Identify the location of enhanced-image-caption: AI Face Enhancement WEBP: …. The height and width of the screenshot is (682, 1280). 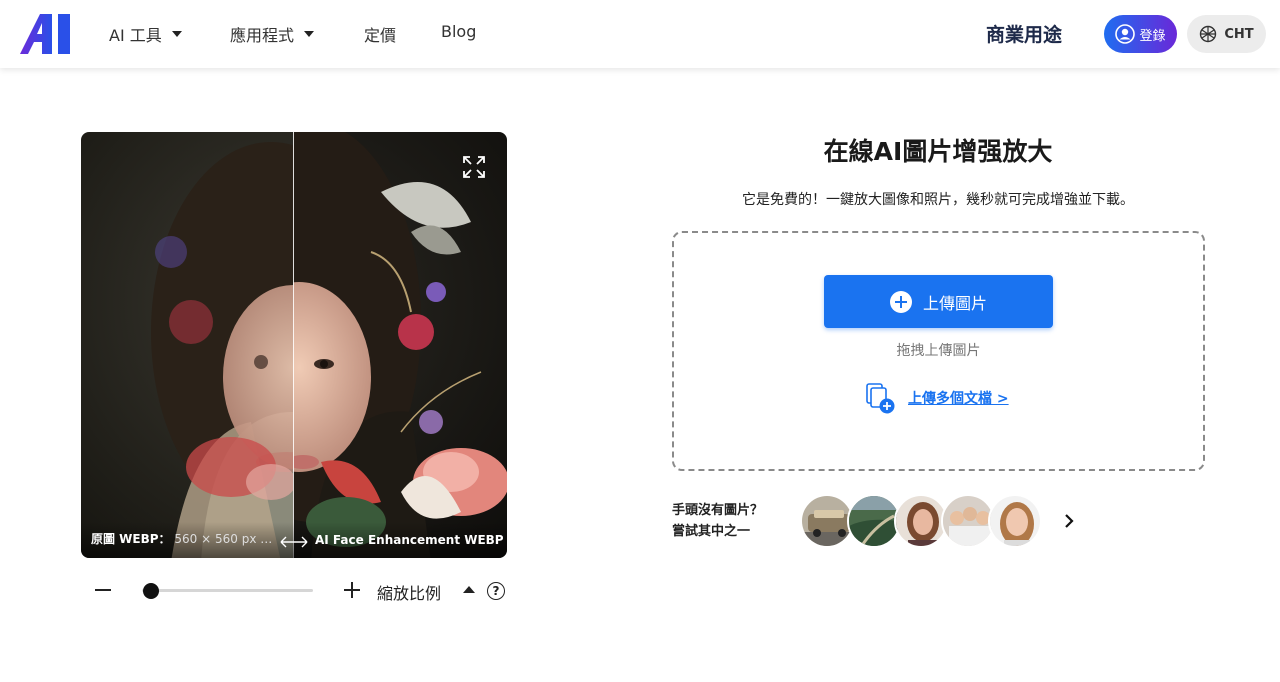
(409, 540).